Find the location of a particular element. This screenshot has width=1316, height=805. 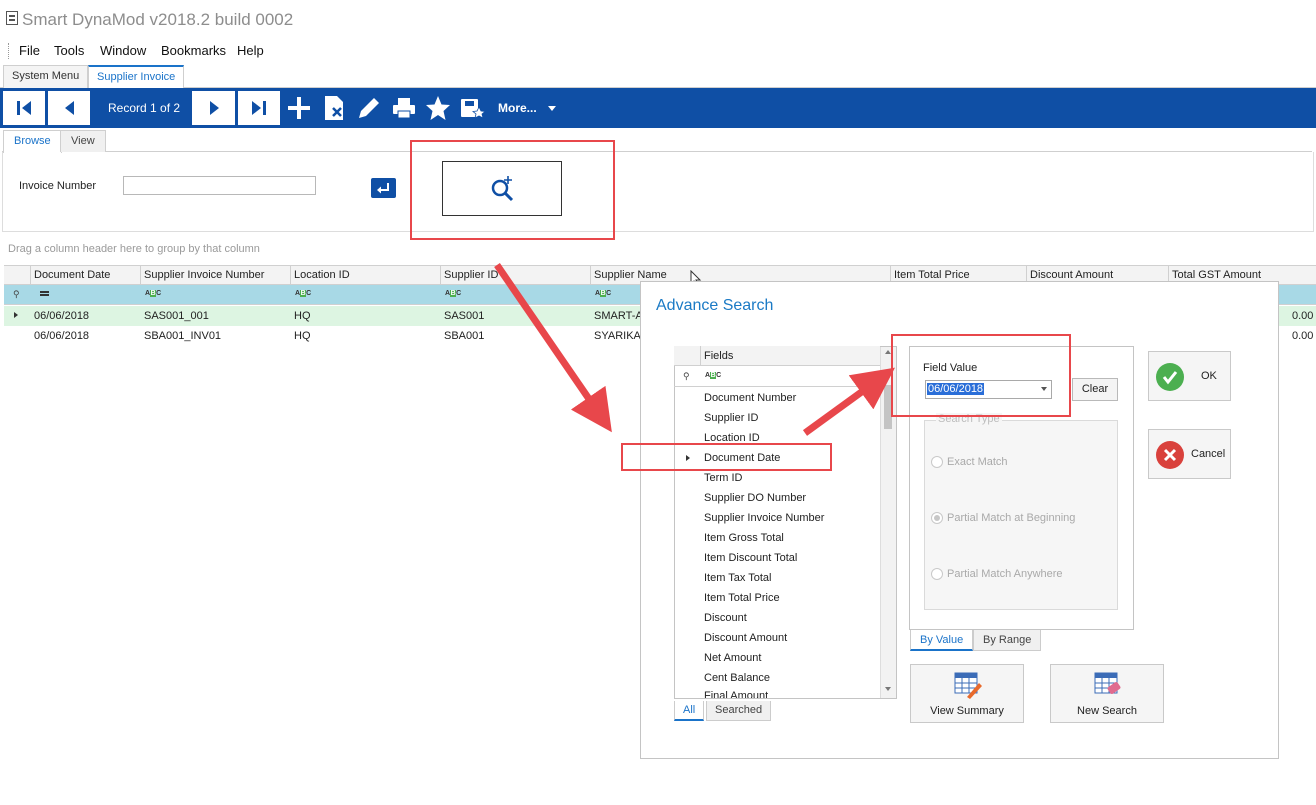

cell-supplier-invoice-number: SAS001_001 is located at coordinates (176, 316).